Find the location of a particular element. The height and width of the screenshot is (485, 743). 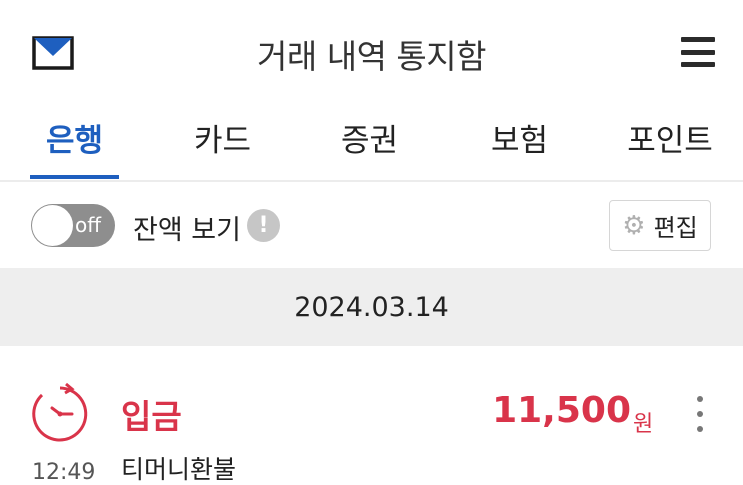

tab-card: 카드 is located at coordinates (222, 147).